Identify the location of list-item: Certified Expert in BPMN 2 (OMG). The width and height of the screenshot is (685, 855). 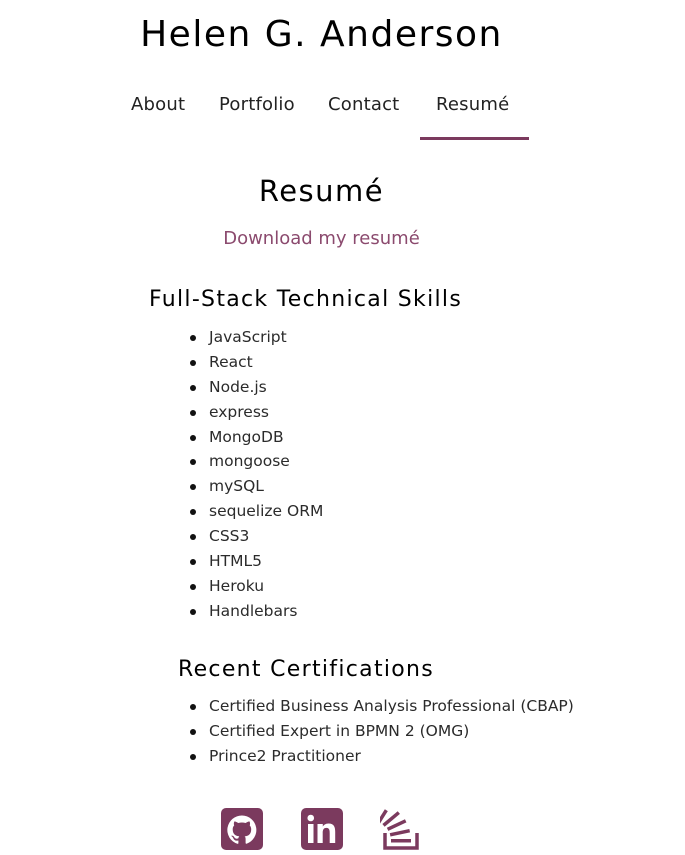
(382, 731).